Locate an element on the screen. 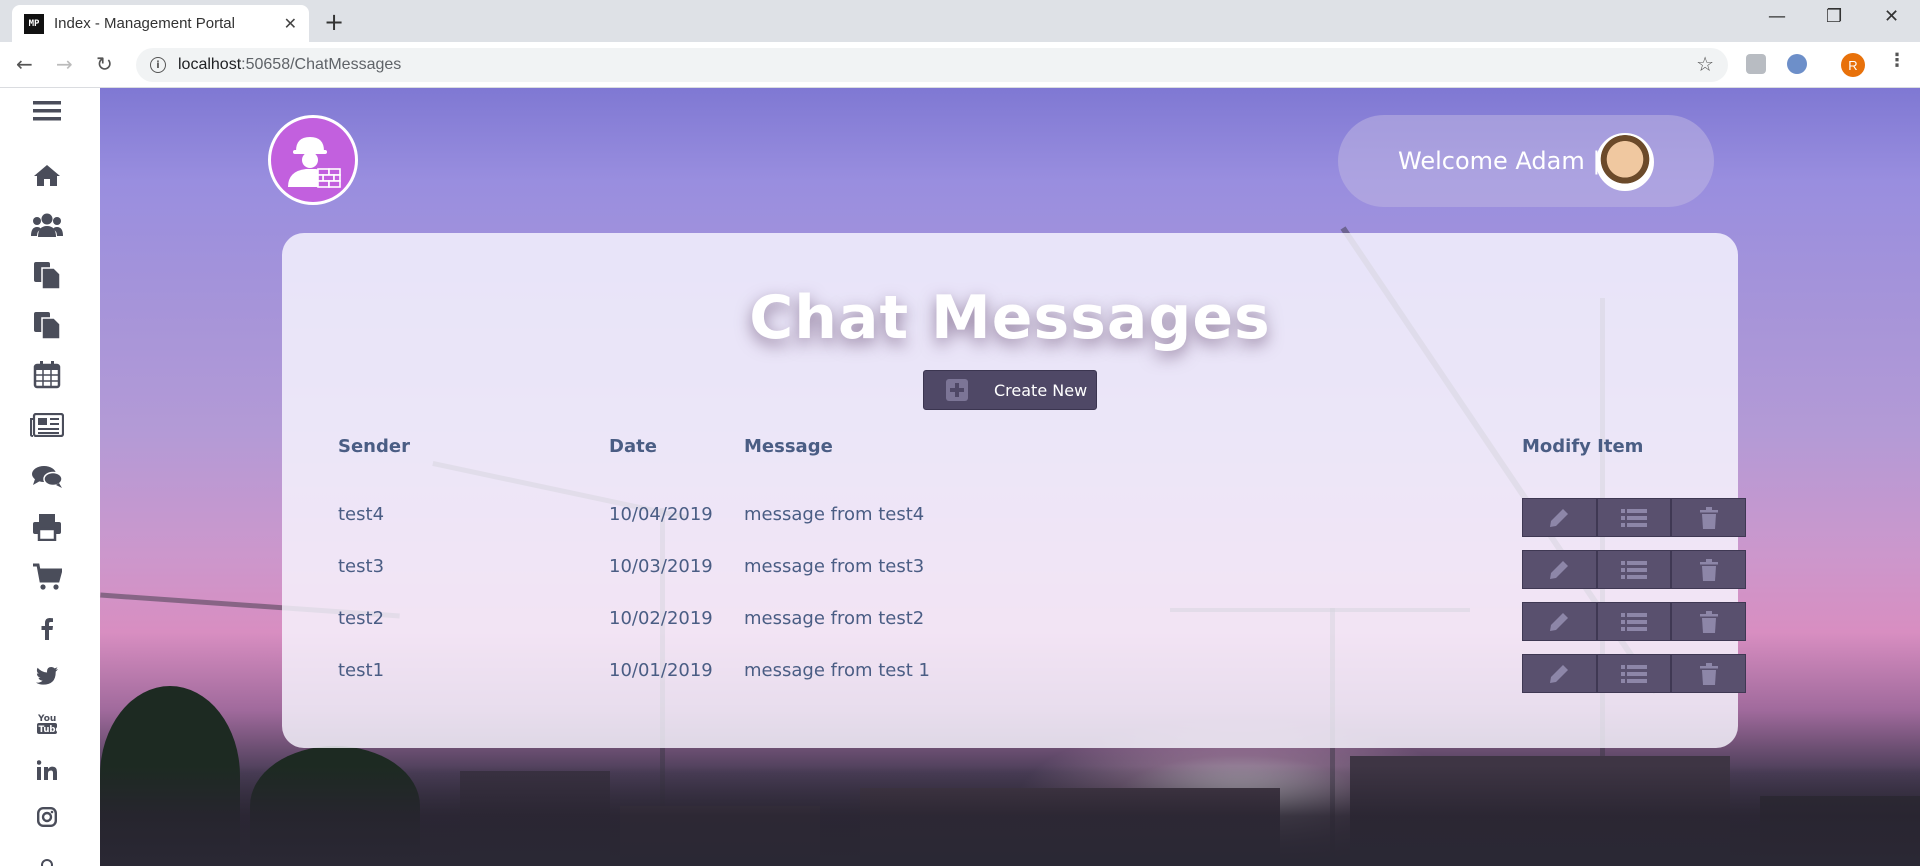  user-avatar is located at coordinates (1625, 162).